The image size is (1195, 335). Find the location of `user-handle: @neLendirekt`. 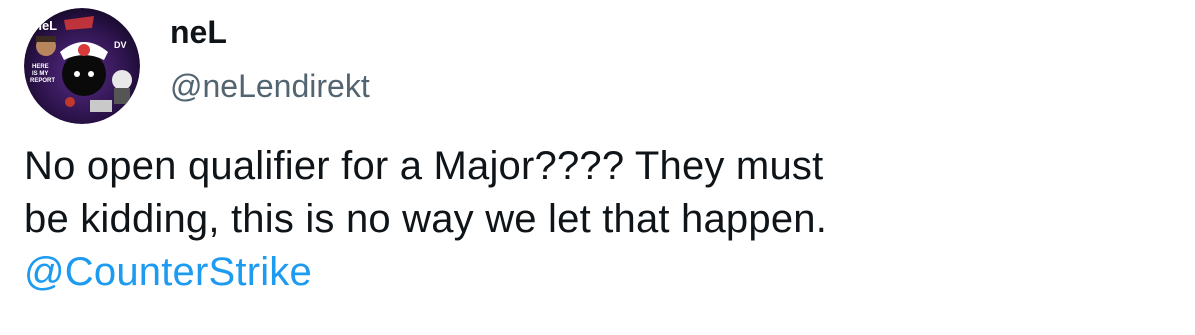

user-handle: @neLendirekt is located at coordinates (270, 86).